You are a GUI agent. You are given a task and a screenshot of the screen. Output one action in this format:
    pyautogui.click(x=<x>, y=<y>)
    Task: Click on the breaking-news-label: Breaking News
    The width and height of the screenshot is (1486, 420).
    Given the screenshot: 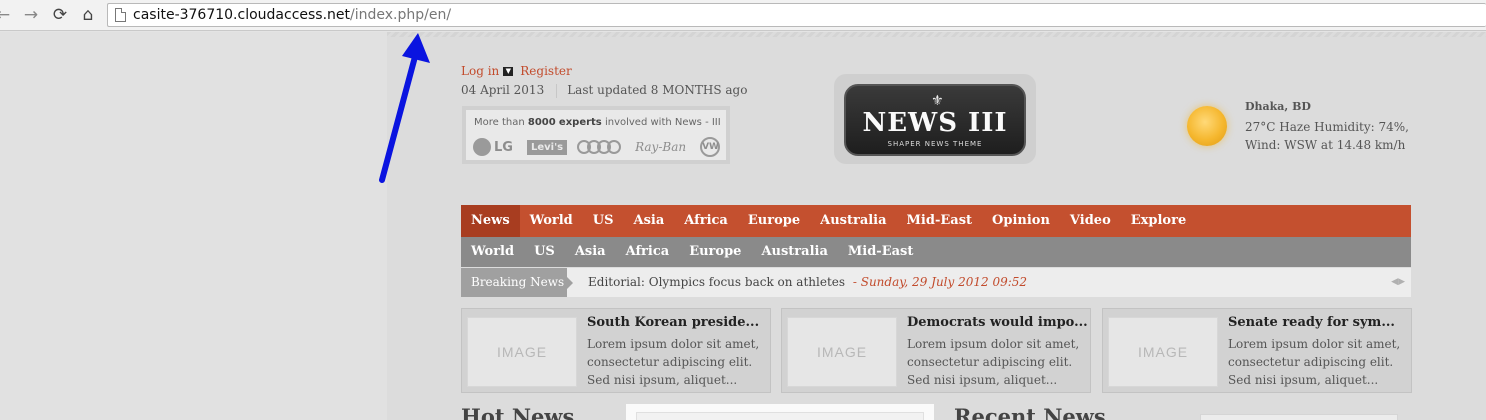 What is the action you would take?
    pyautogui.click(x=517, y=282)
    